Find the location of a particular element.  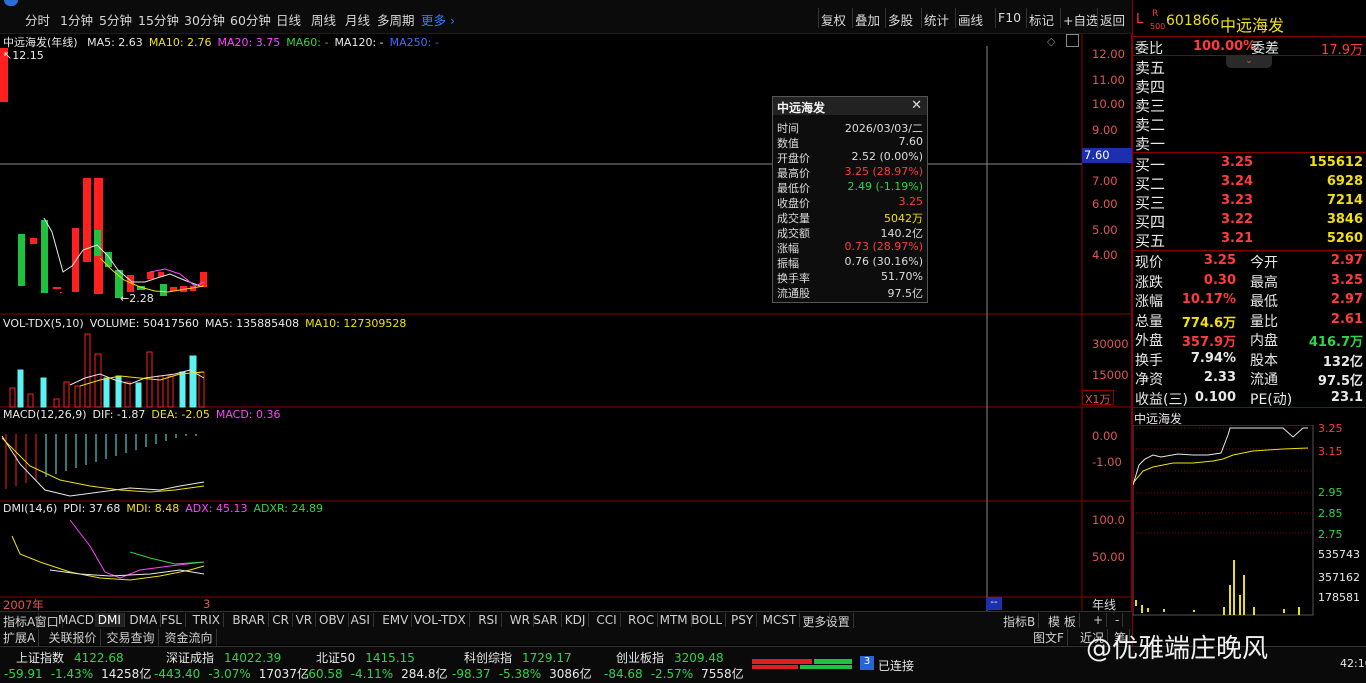

market-index-2: 北证50 1415.15 is located at coordinates (365, 657).